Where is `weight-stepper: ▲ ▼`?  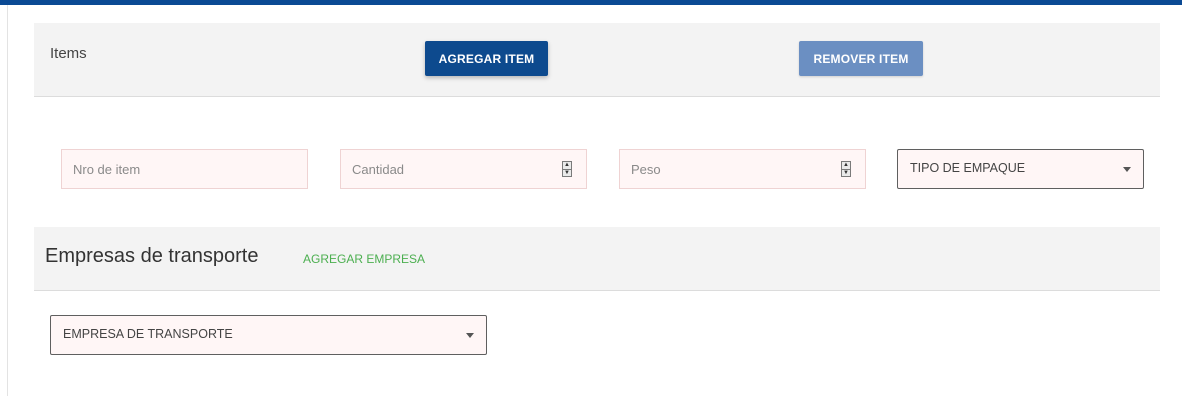
weight-stepper: ▲ ▼ is located at coordinates (846, 169).